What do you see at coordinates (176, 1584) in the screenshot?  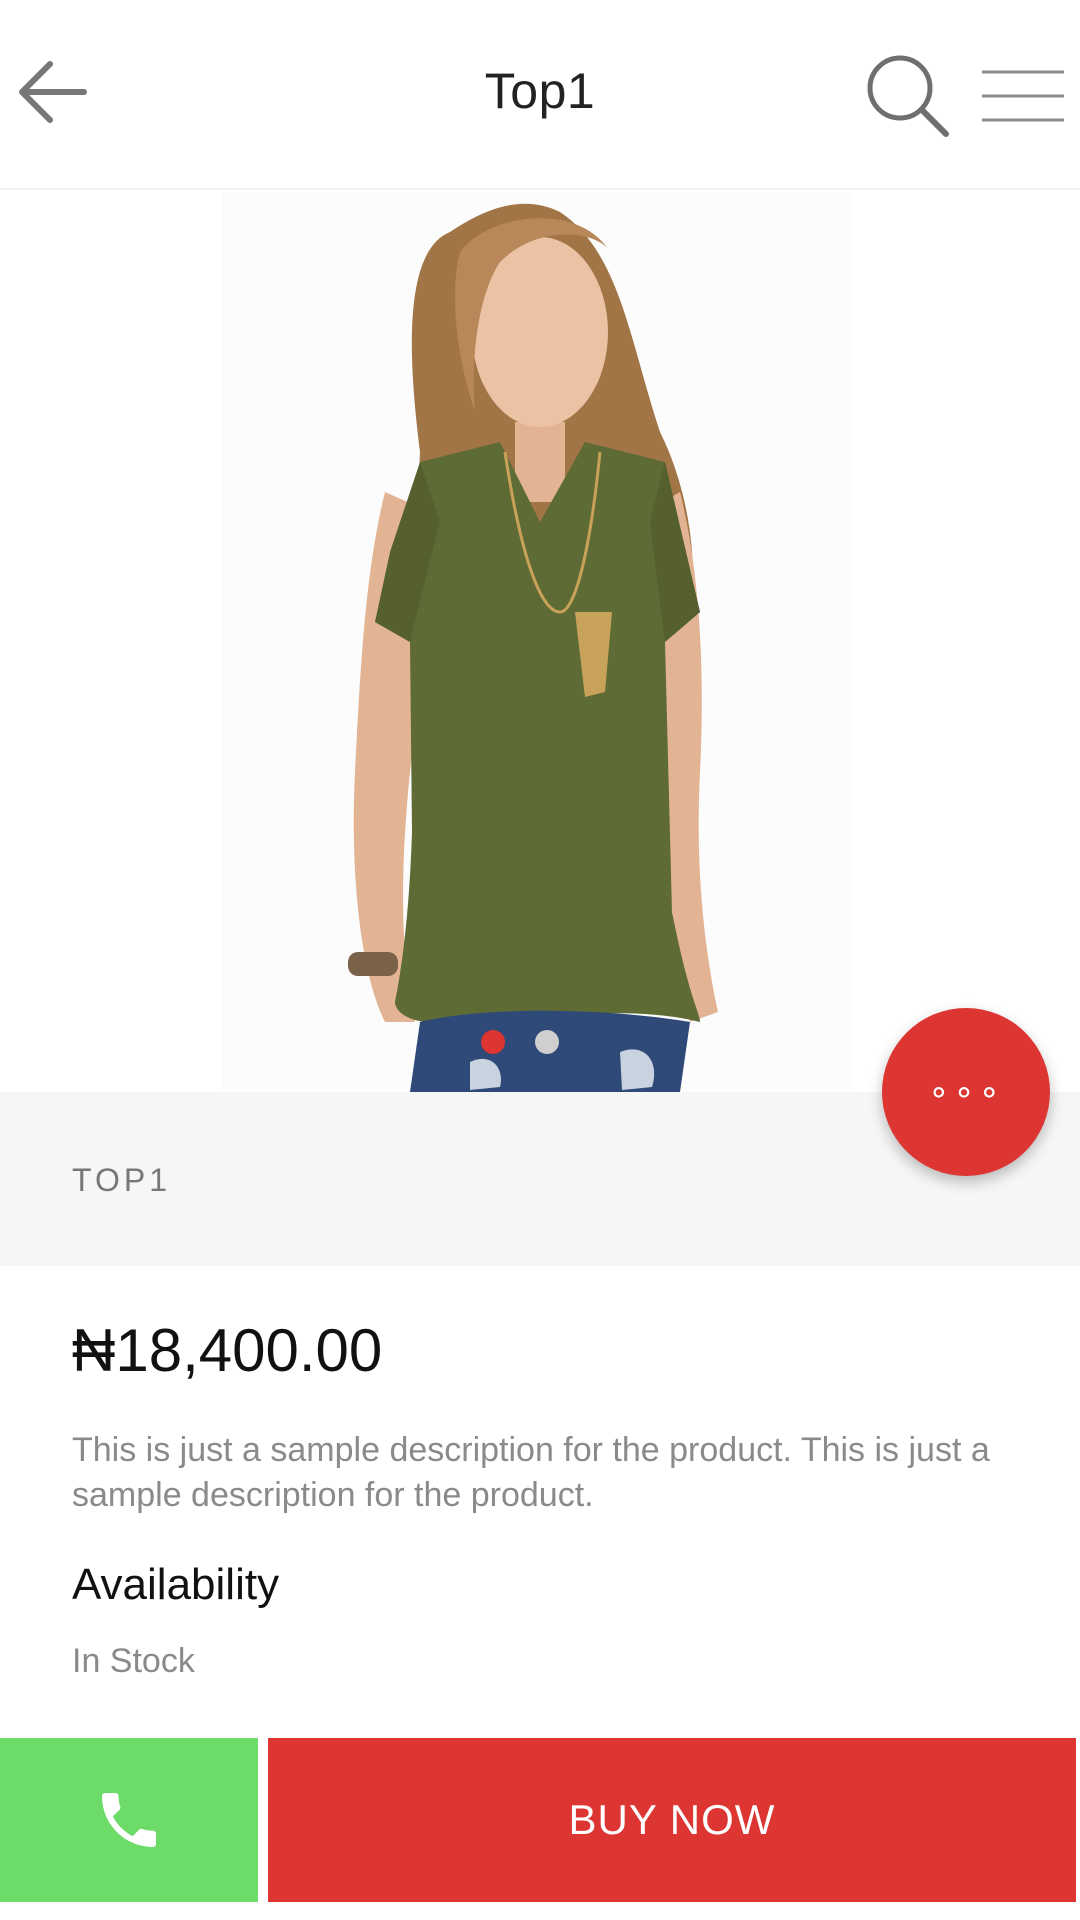 I see `availability-heading: Availability` at bounding box center [176, 1584].